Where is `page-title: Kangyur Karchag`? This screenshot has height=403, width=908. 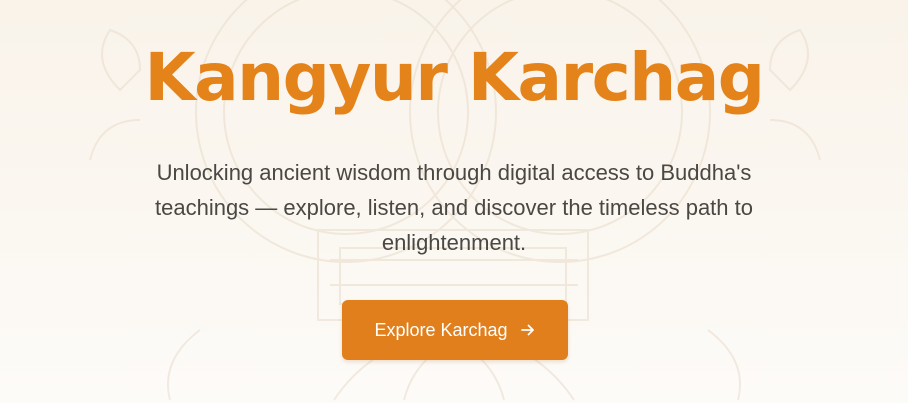
page-title: Kangyur Karchag is located at coordinates (454, 77).